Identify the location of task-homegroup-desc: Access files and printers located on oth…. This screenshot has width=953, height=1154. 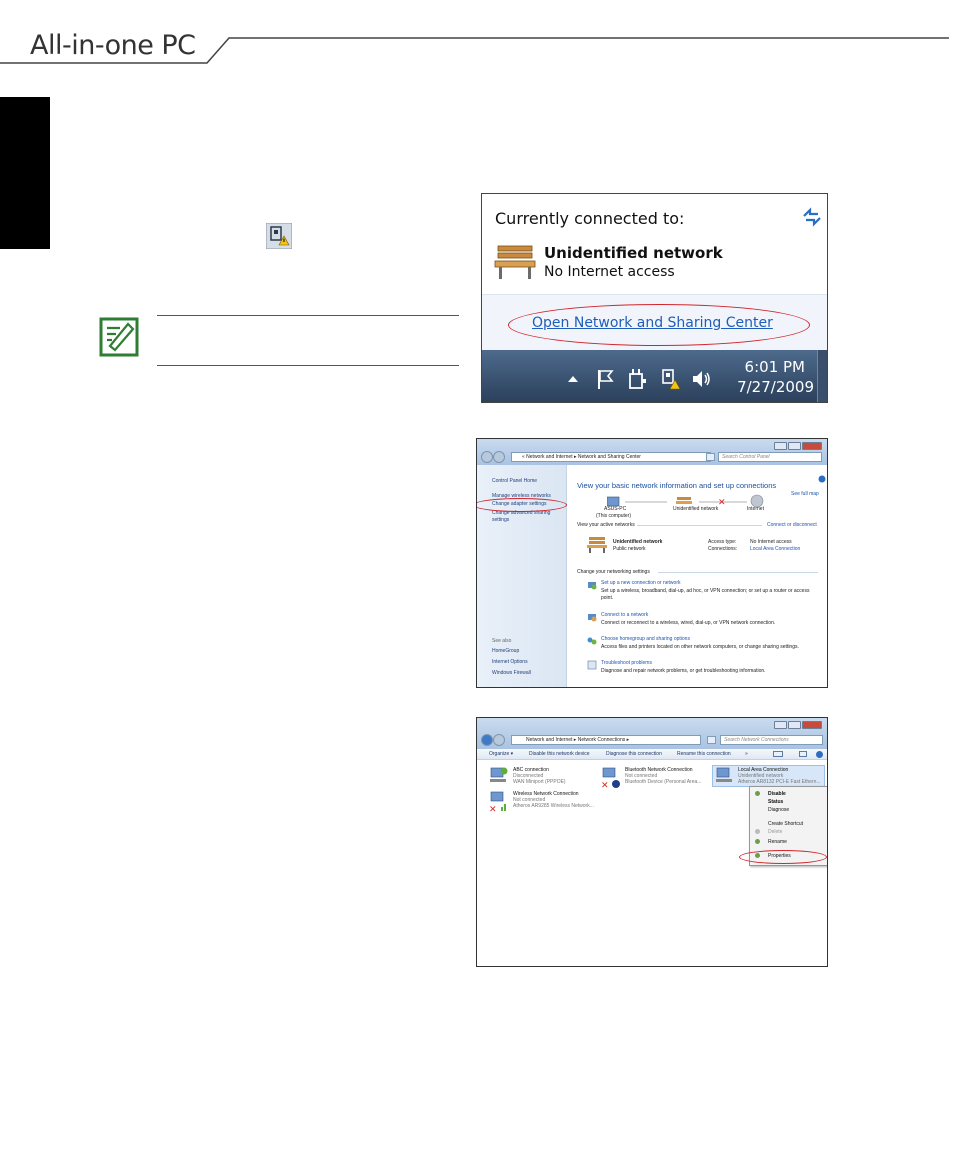
(700, 647).